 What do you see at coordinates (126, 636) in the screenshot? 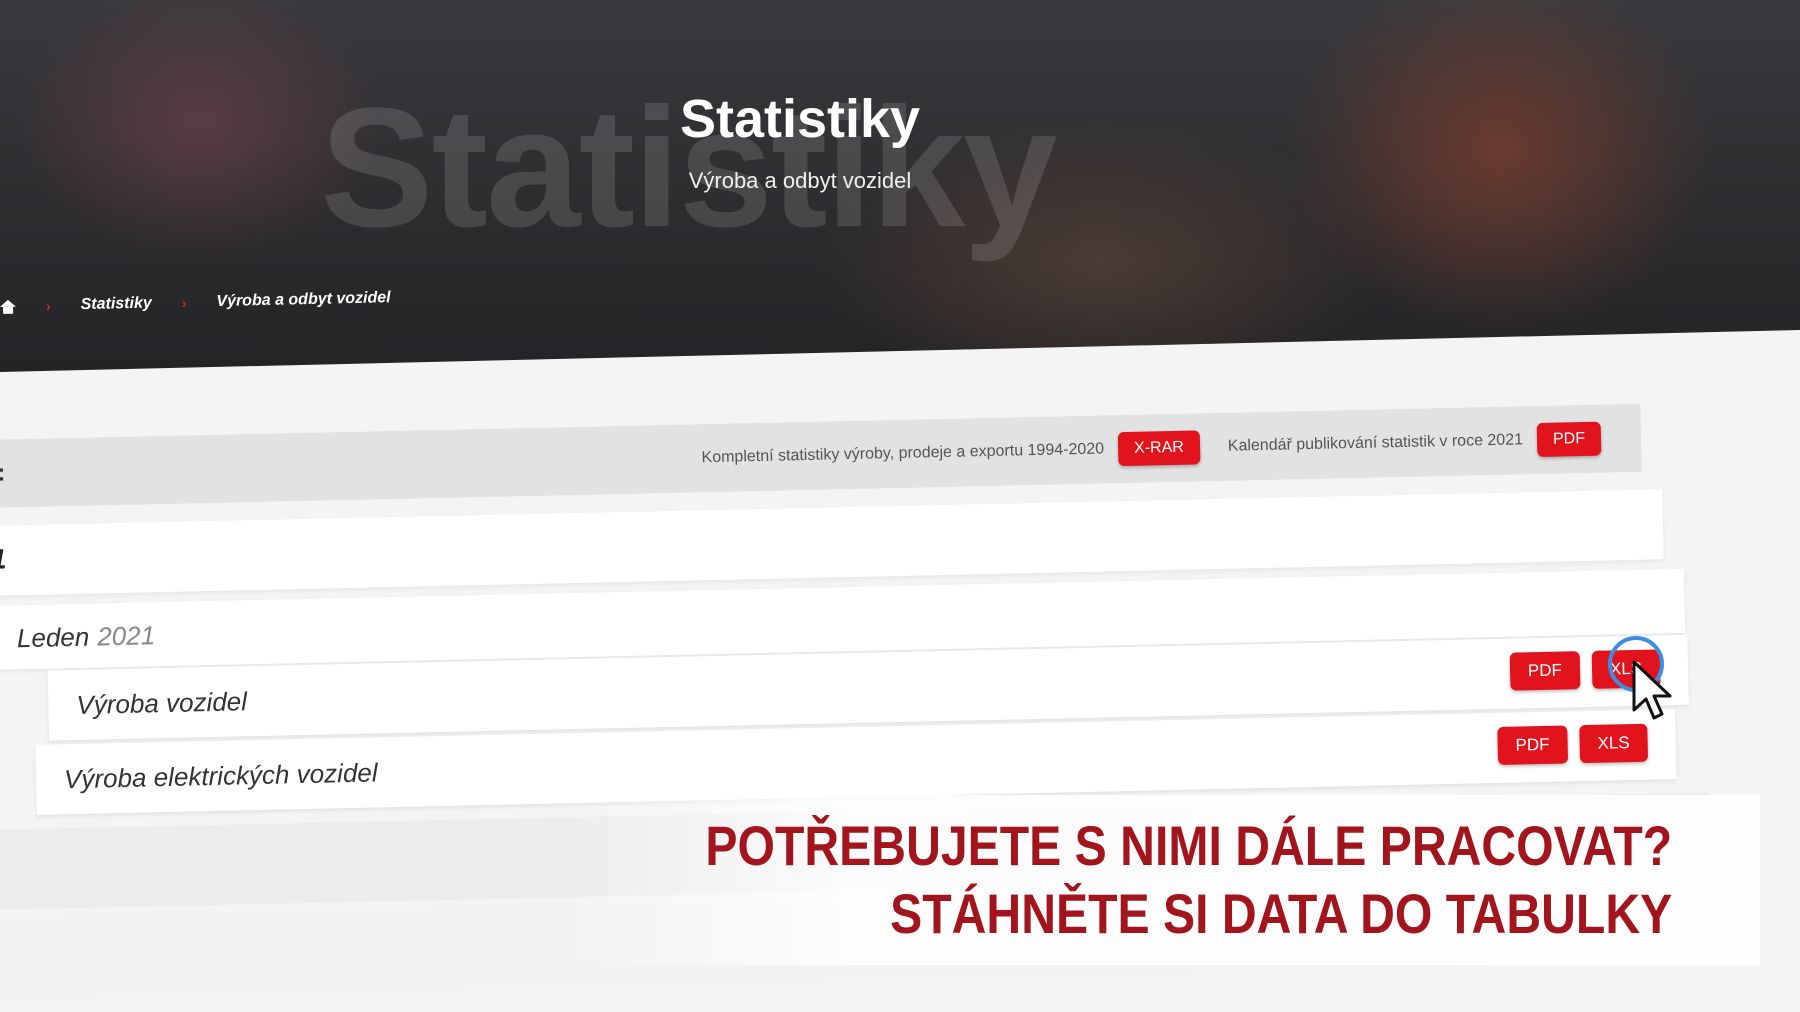
I see `month-year: 2021` at bounding box center [126, 636].